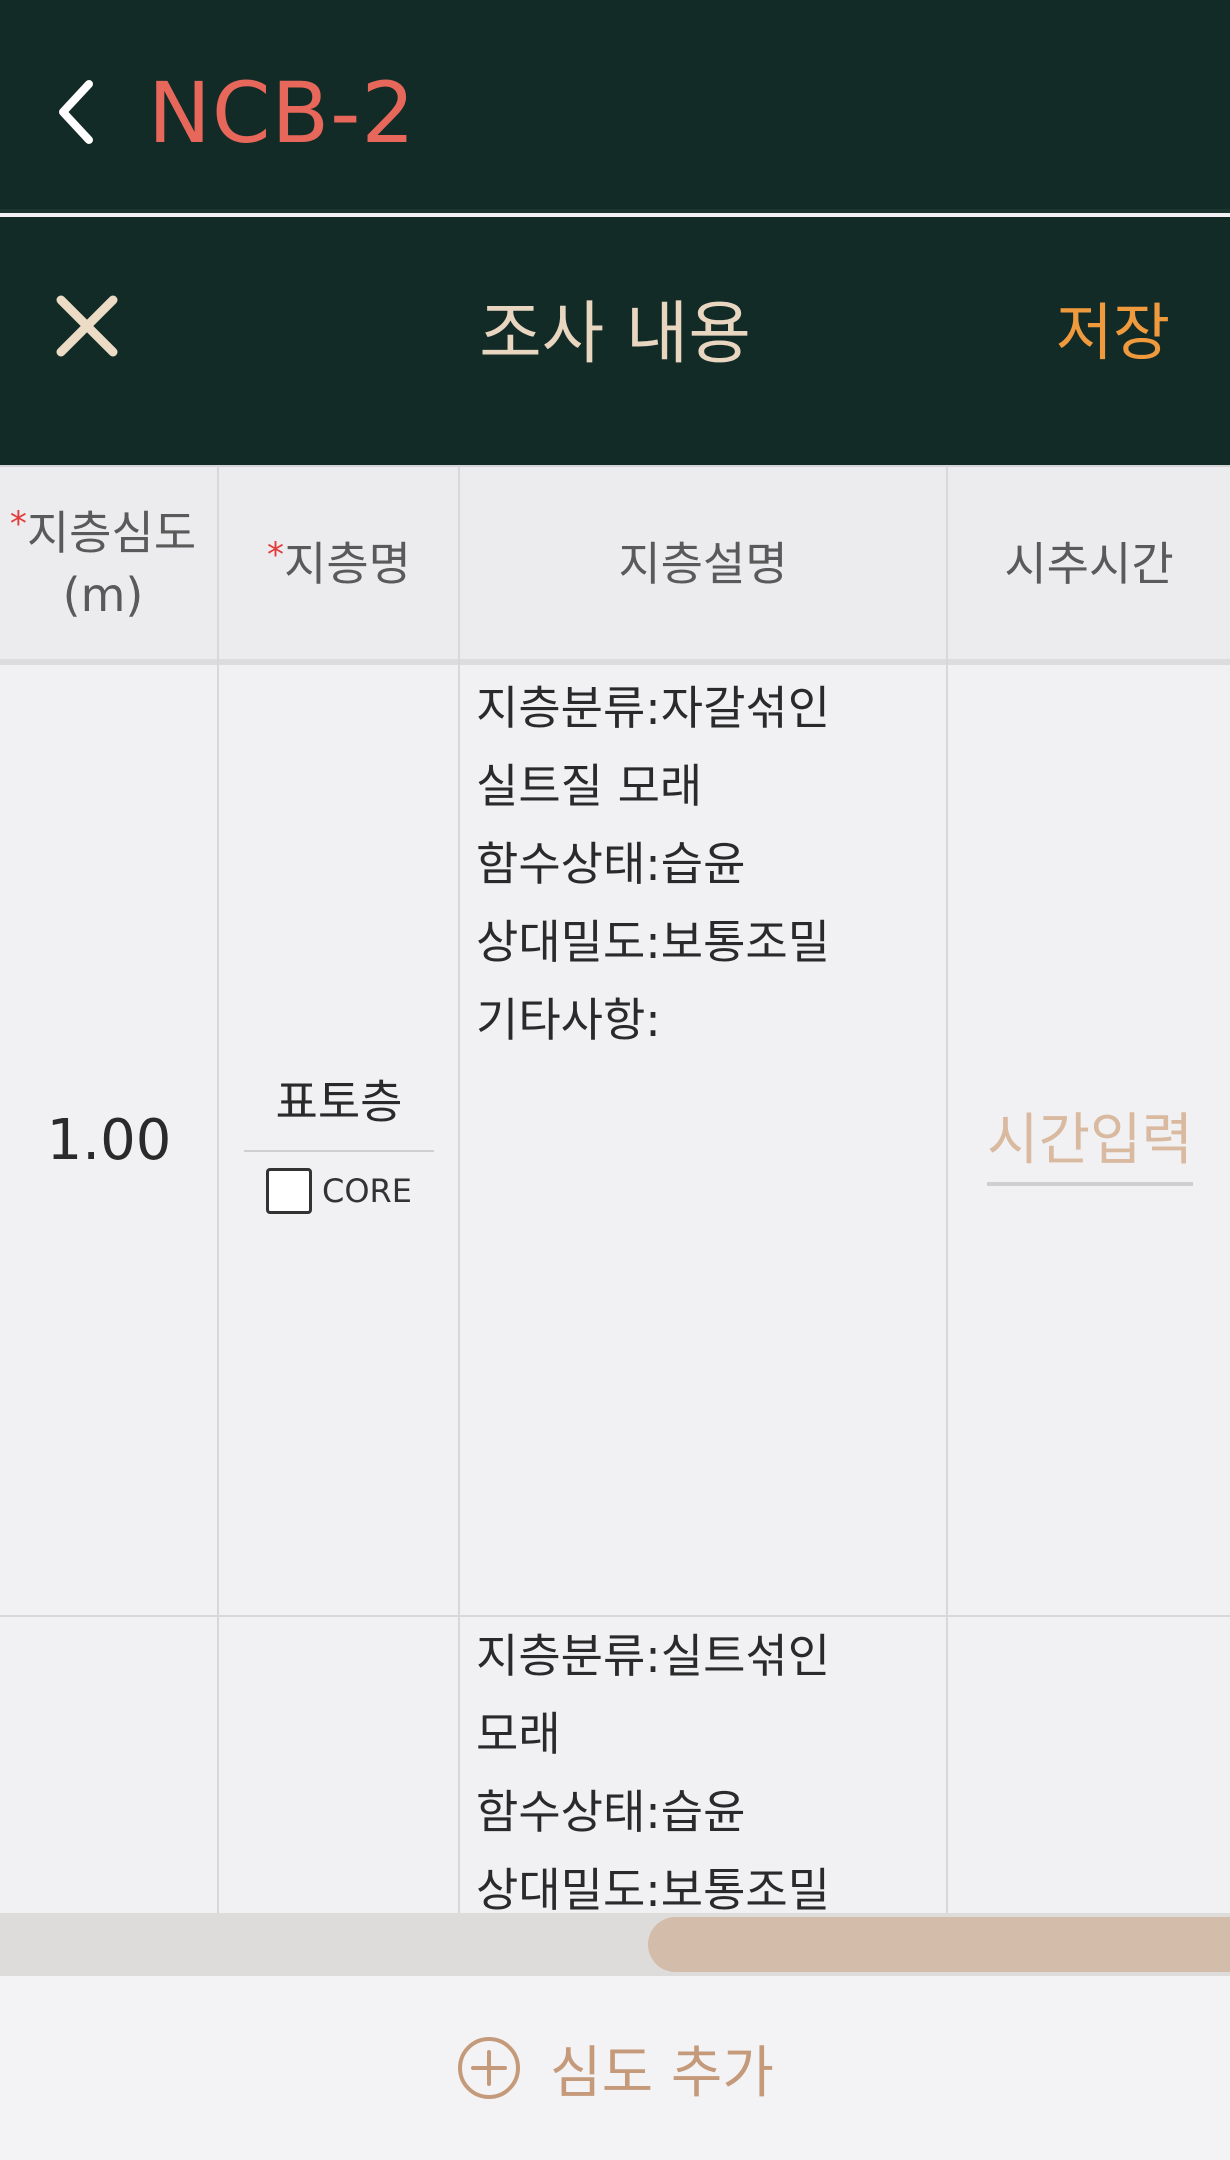 Image resolution: width=1230 pixels, height=2160 pixels. Describe the element at coordinates (662, 2073) in the screenshot. I see `add-depth-label: 심도 추가` at that location.